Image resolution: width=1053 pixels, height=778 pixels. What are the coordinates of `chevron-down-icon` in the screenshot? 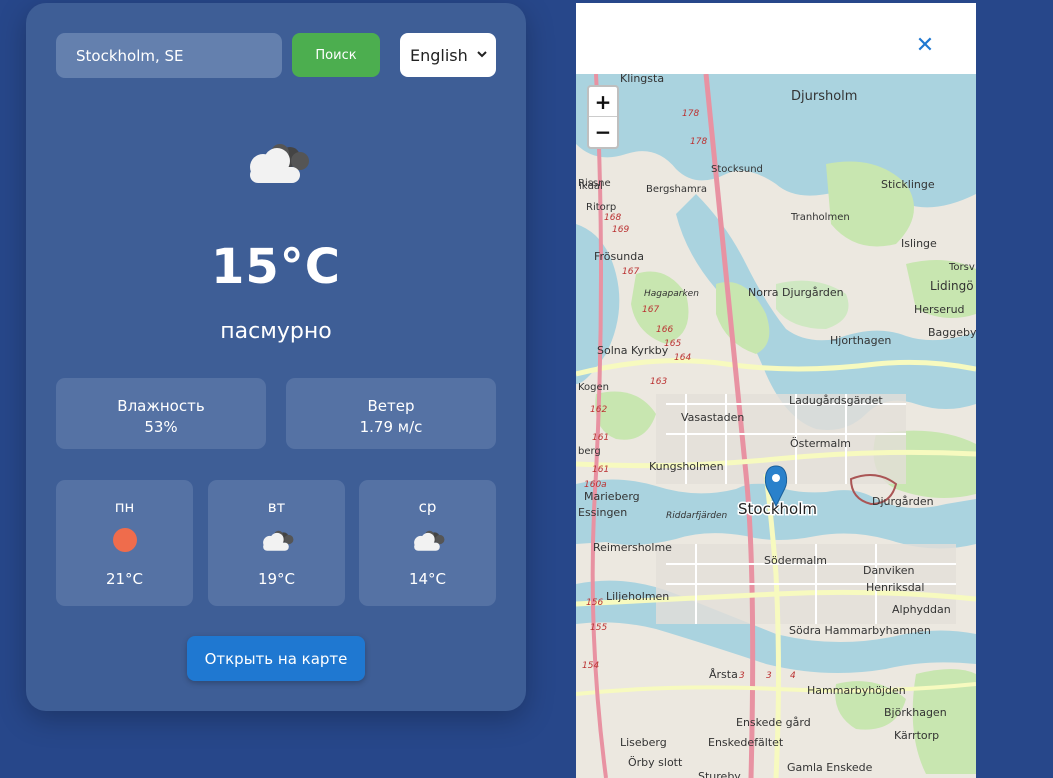 It's located at (482, 54).